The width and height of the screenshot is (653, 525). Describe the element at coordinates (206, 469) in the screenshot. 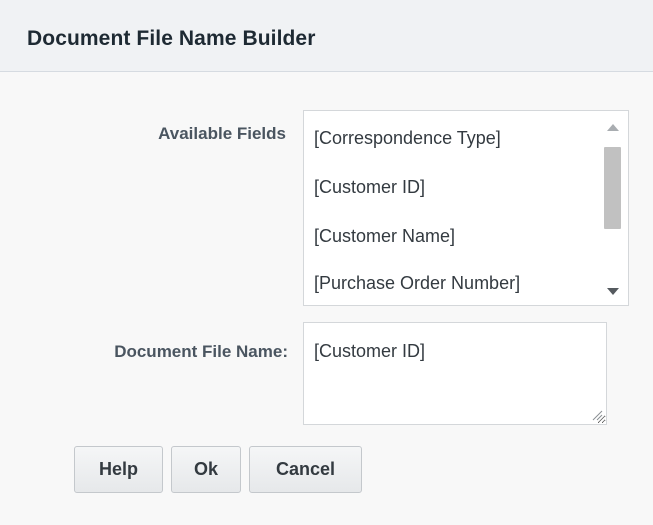

I see `ok-button: Ok` at that location.